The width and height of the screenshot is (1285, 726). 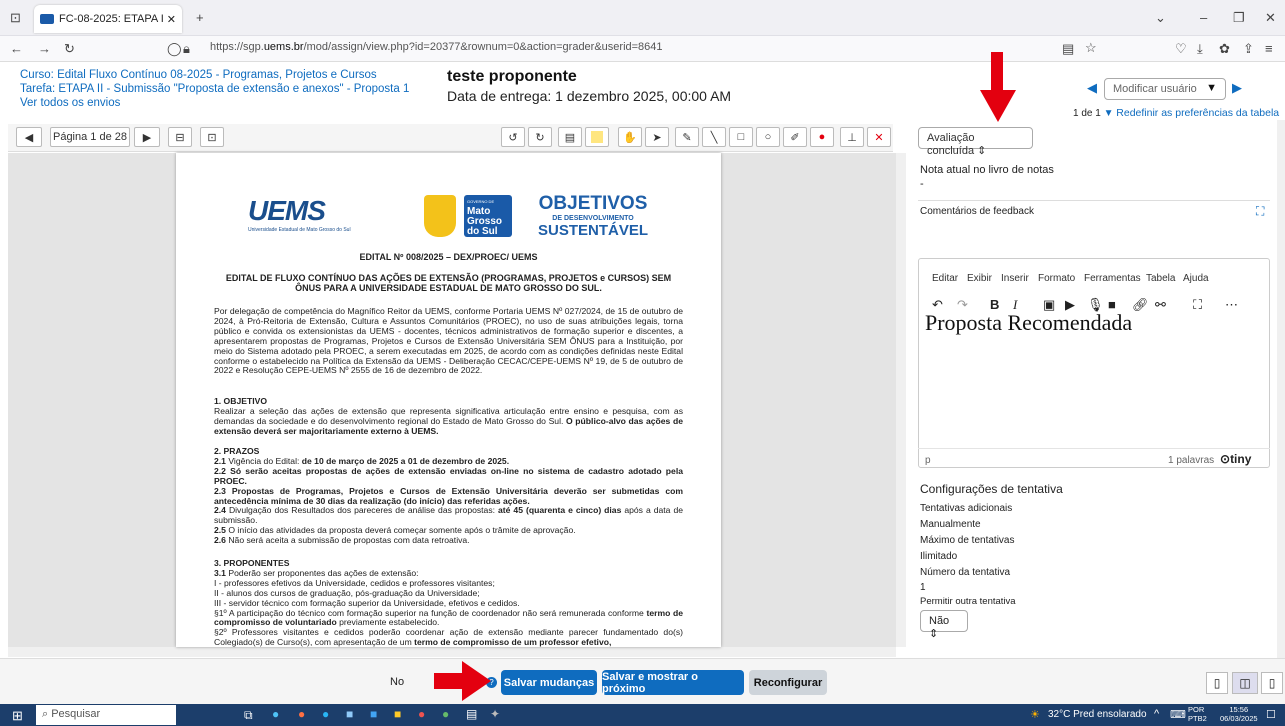 I want to click on tray-chevron-icon: ^, so click(x=1156, y=714).